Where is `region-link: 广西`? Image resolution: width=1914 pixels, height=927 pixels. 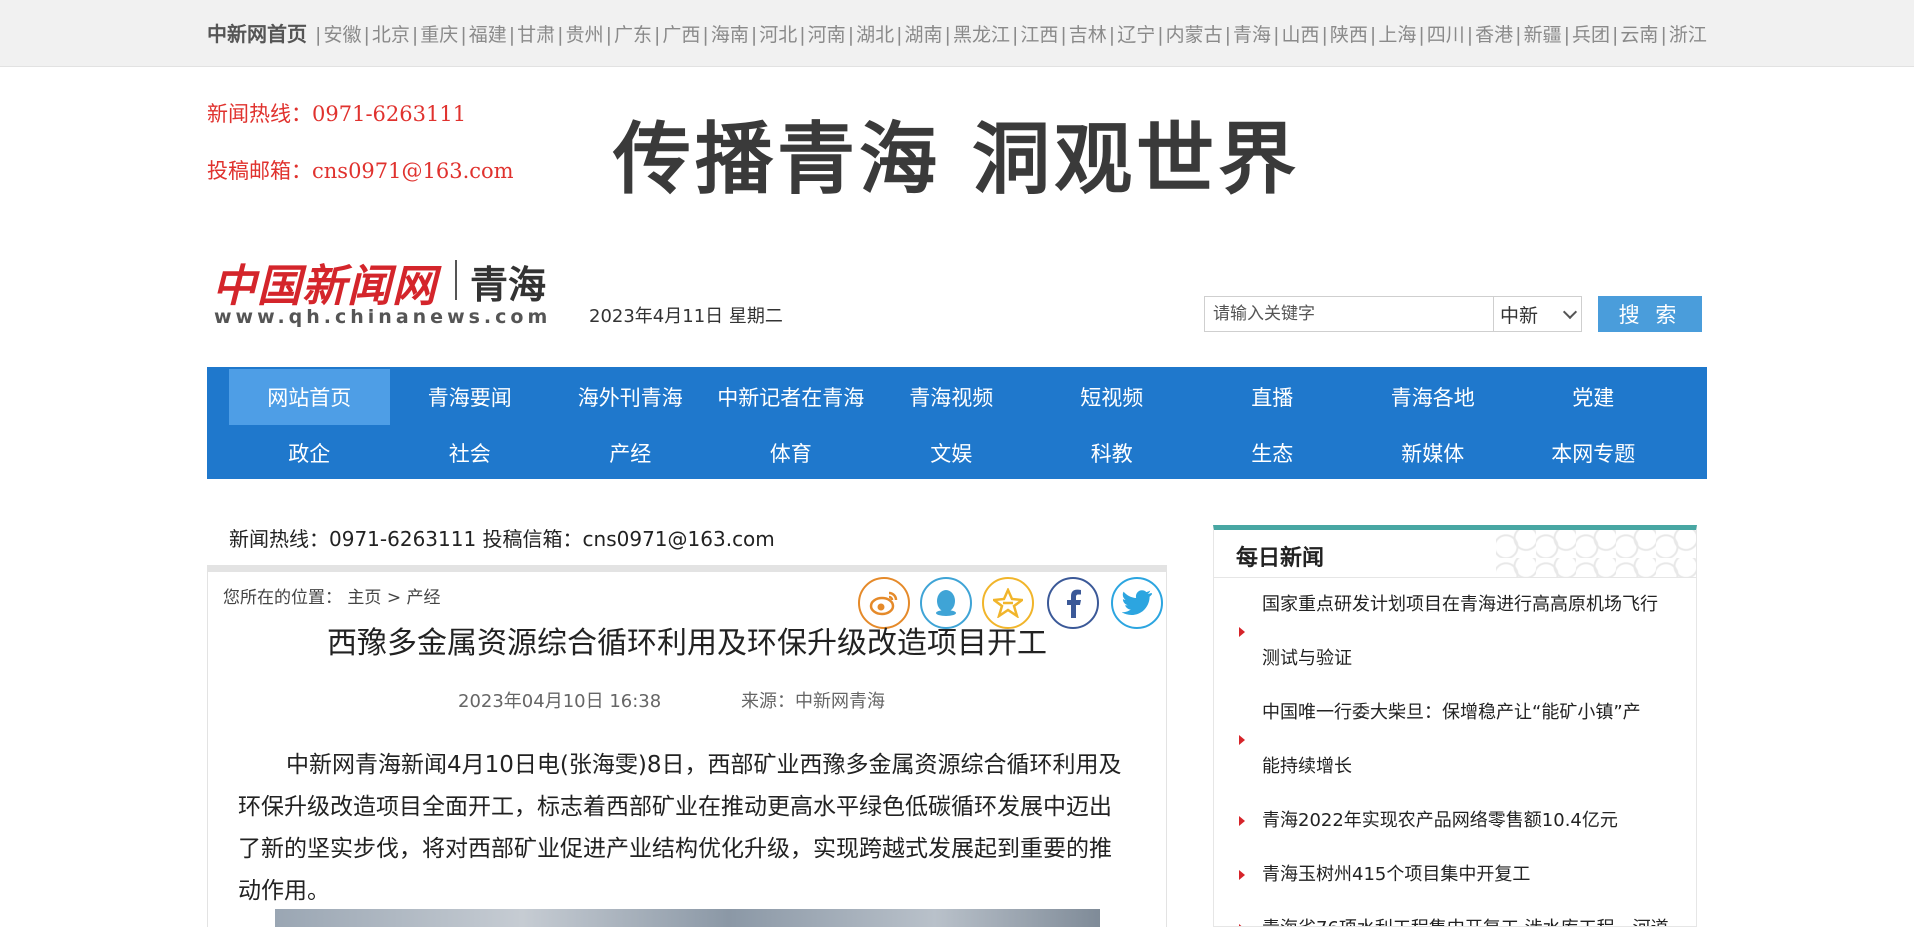 region-link: 广西 is located at coordinates (681, 35).